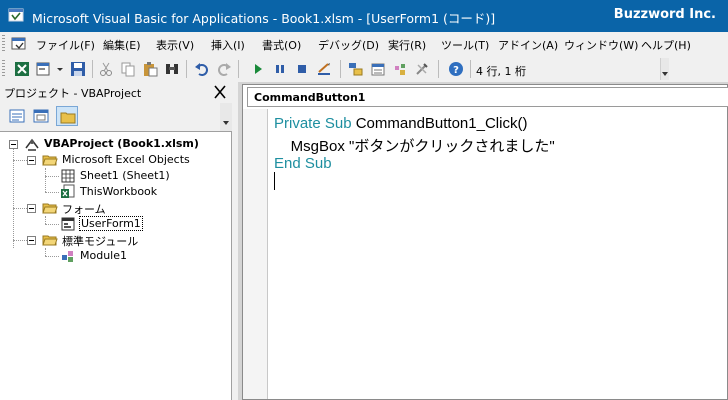 This screenshot has width=728, height=400. I want to click on cut-button, so click(106, 69).